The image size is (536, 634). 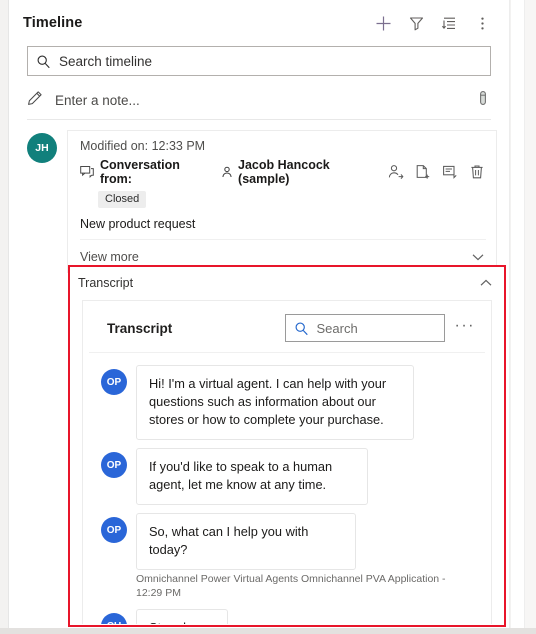 I want to click on add-record-button, so click(x=383, y=23).